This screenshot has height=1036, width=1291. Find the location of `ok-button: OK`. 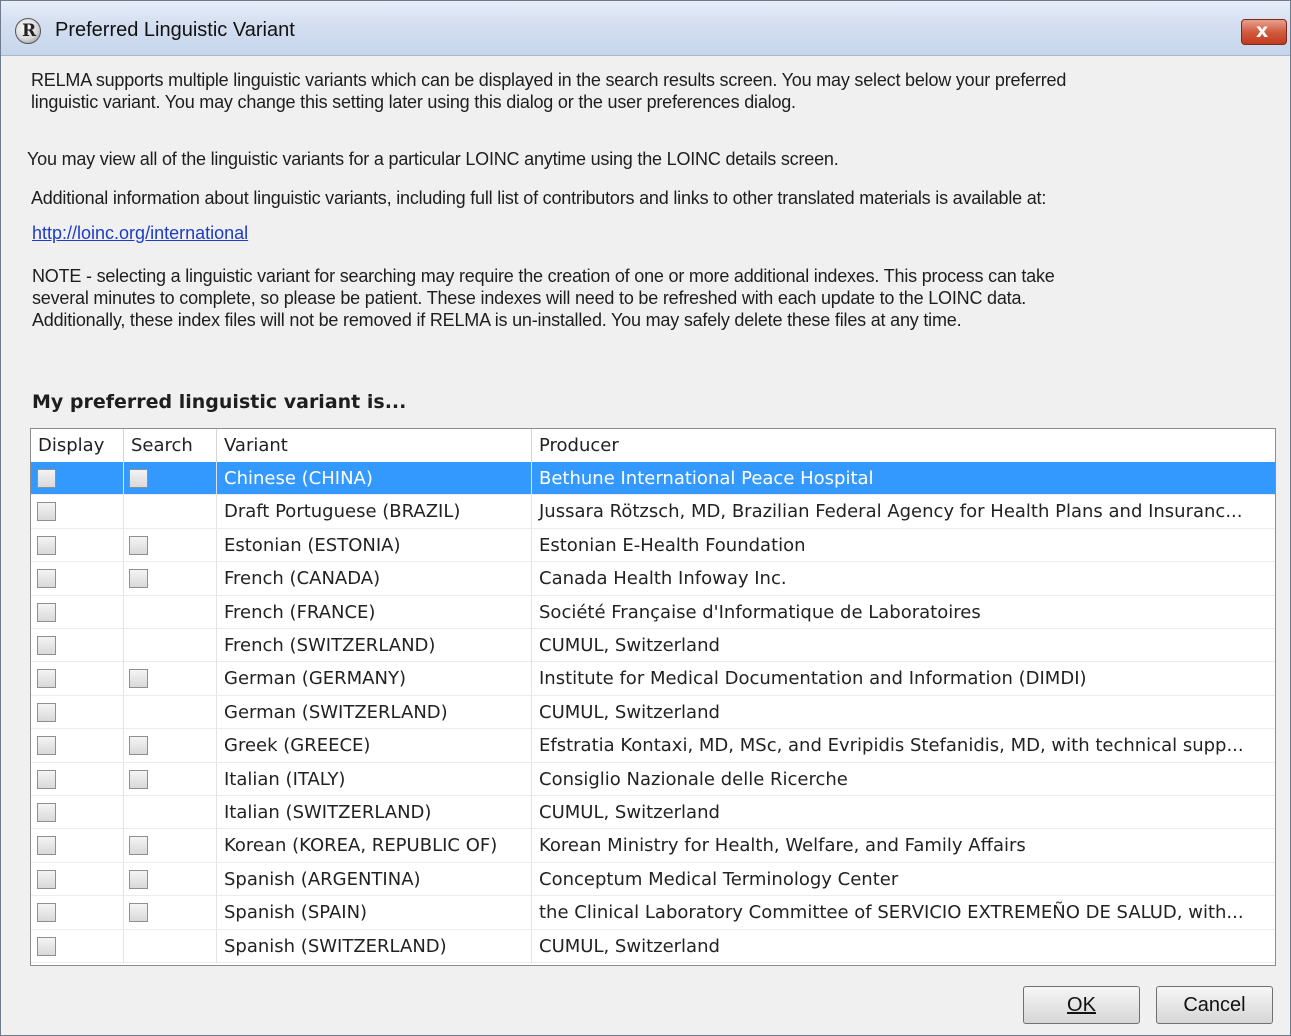

ok-button: OK is located at coordinates (1081, 1005).